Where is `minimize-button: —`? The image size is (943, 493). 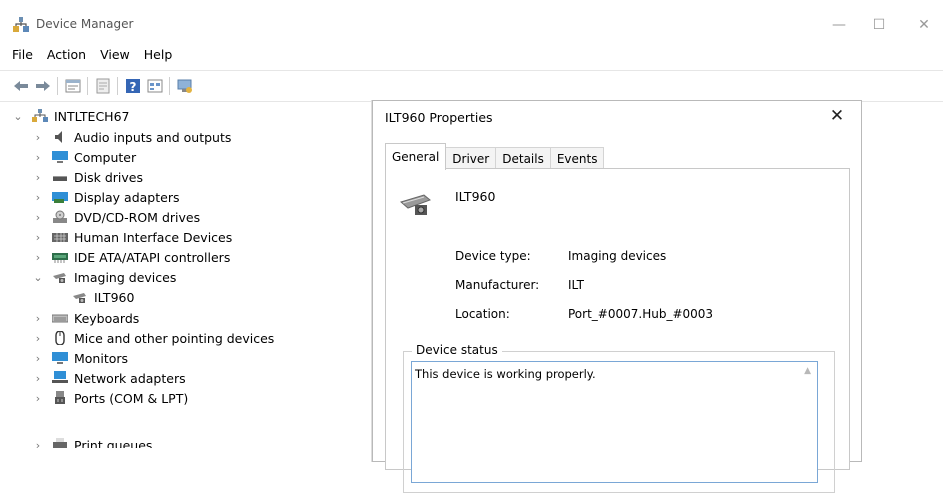 minimize-button: — is located at coordinates (839, 25).